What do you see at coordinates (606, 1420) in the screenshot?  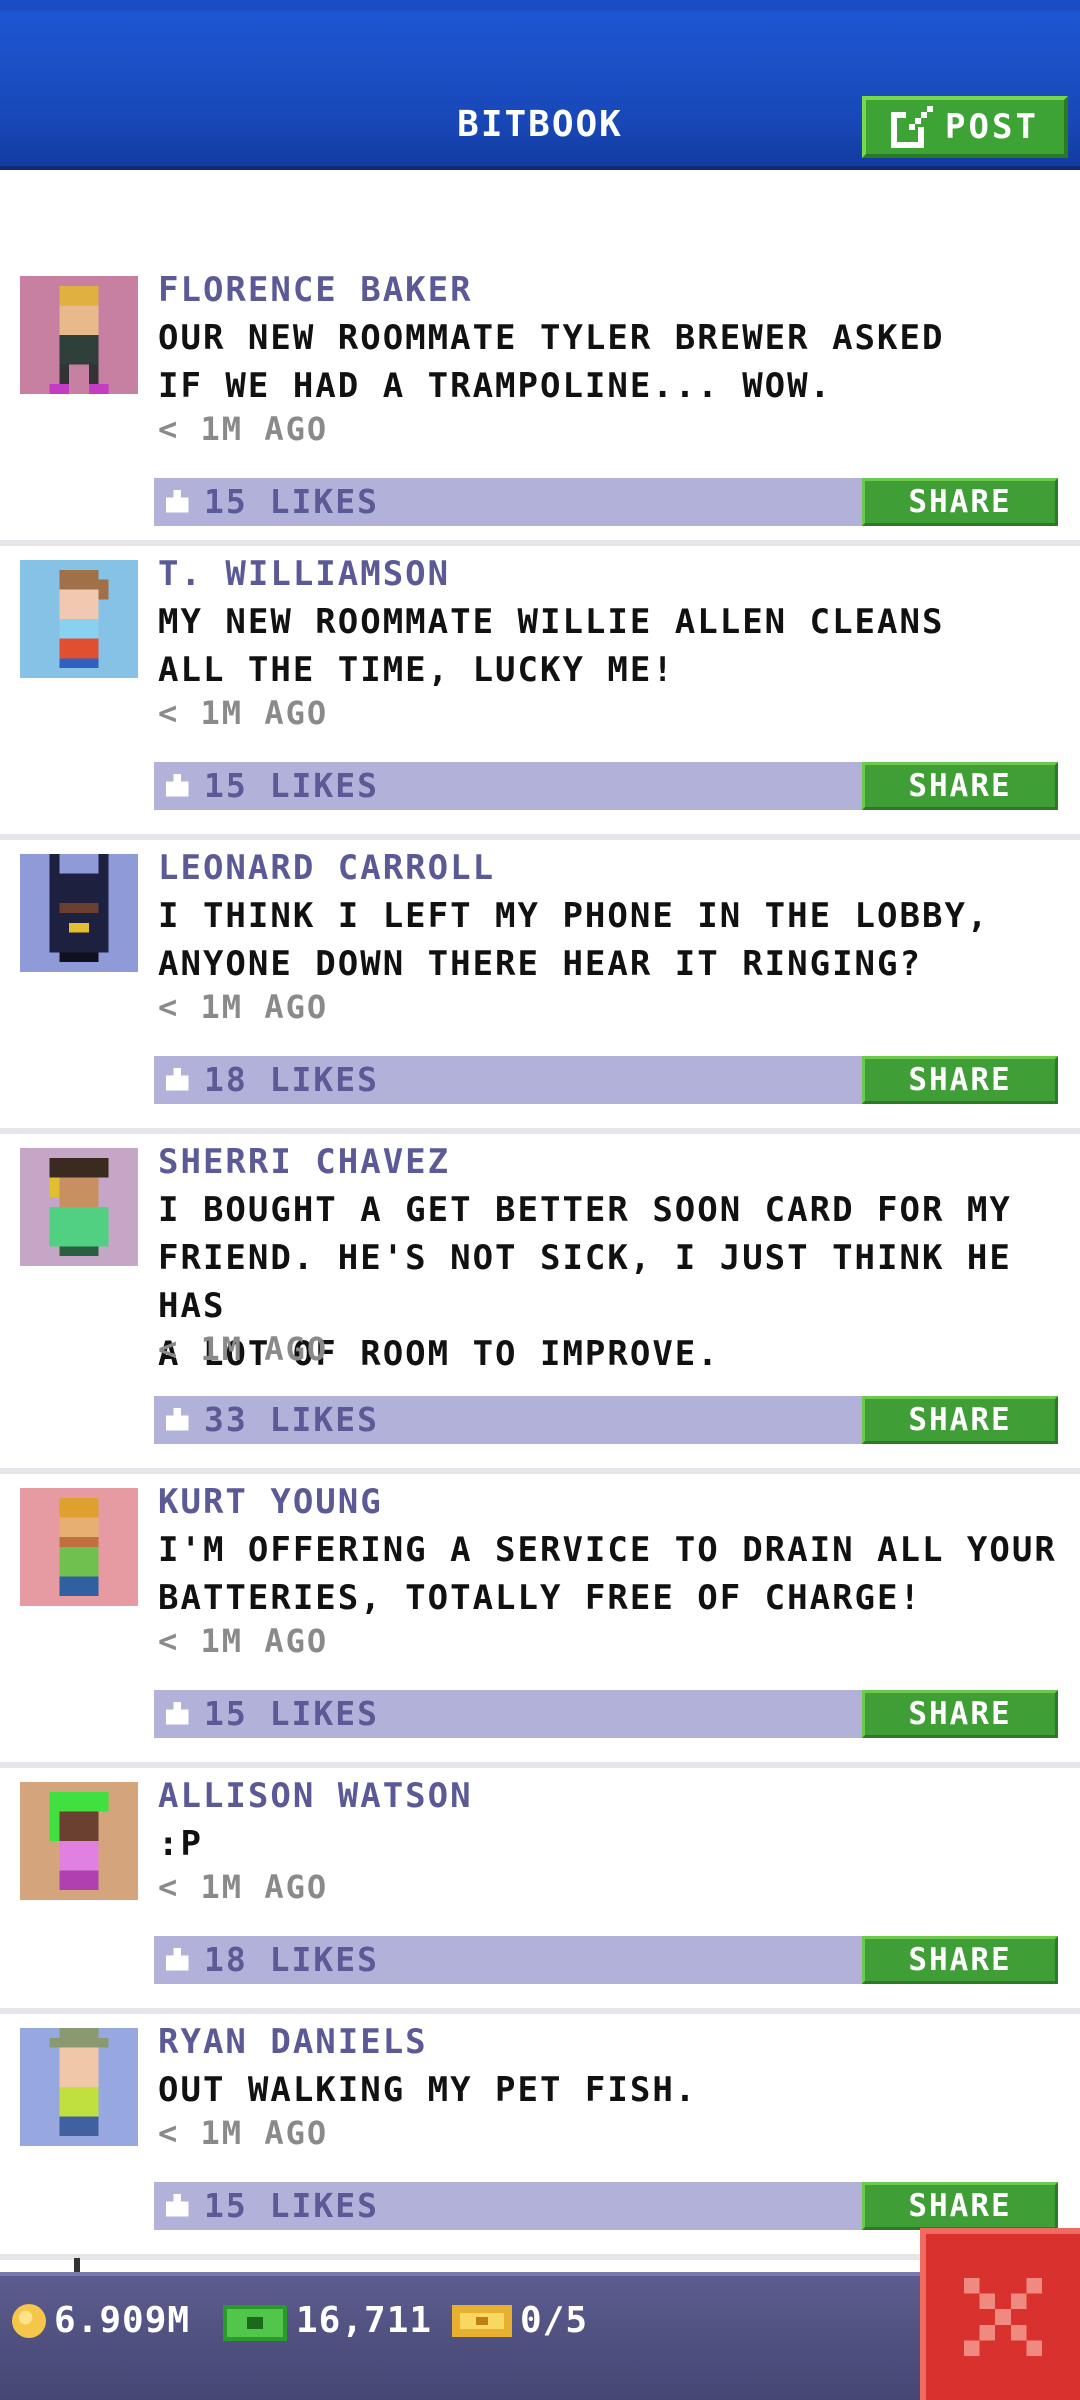 I see `like-bar: 33 LIKES SHARE` at bounding box center [606, 1420].